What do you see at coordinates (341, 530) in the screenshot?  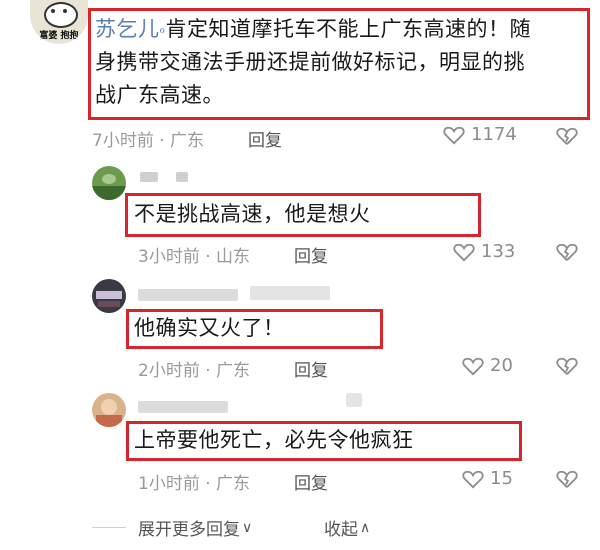 I see `collapse-label: 收起` at bounding box center [341, 530].